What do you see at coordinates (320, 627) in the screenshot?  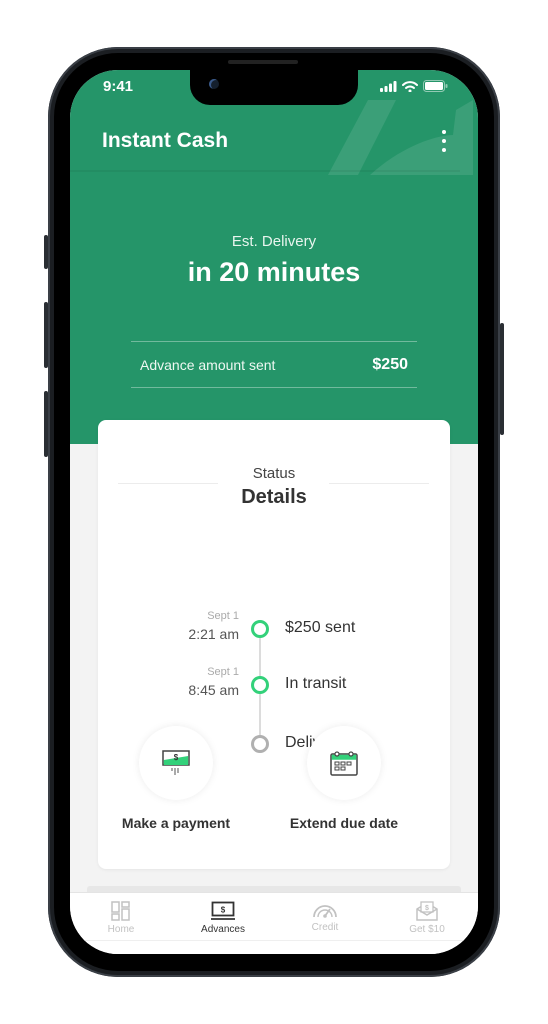 I see `timeline-label: $250 sent` at bounding box center [320, 627].